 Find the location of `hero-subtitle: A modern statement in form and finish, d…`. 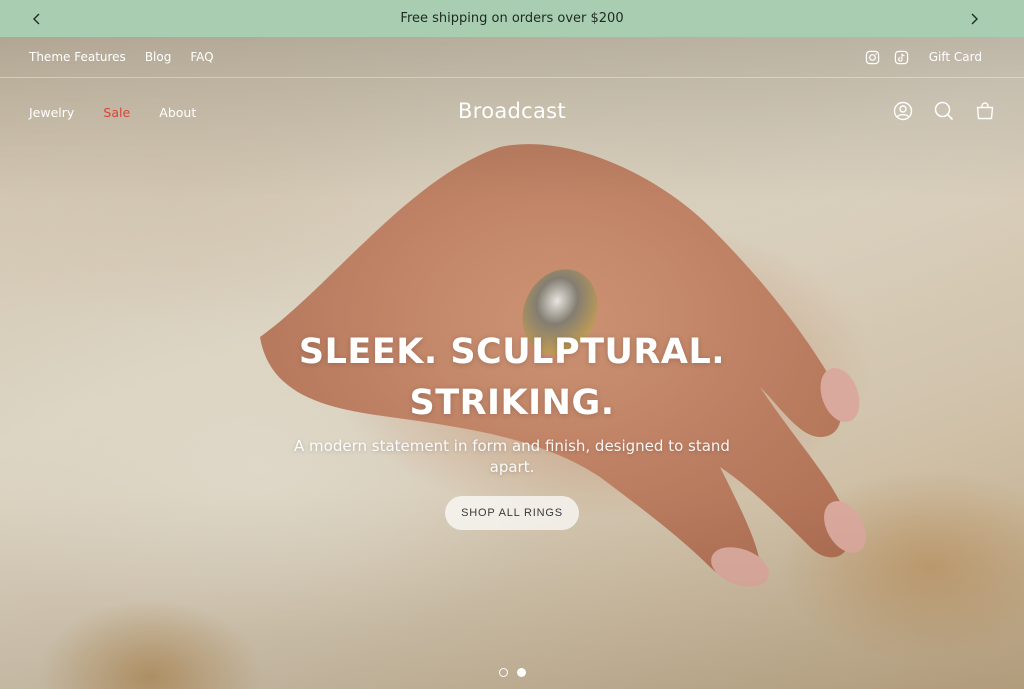

hero-subtitle: A modern statement in form and finish, d… is located at coordinates (512, 456).